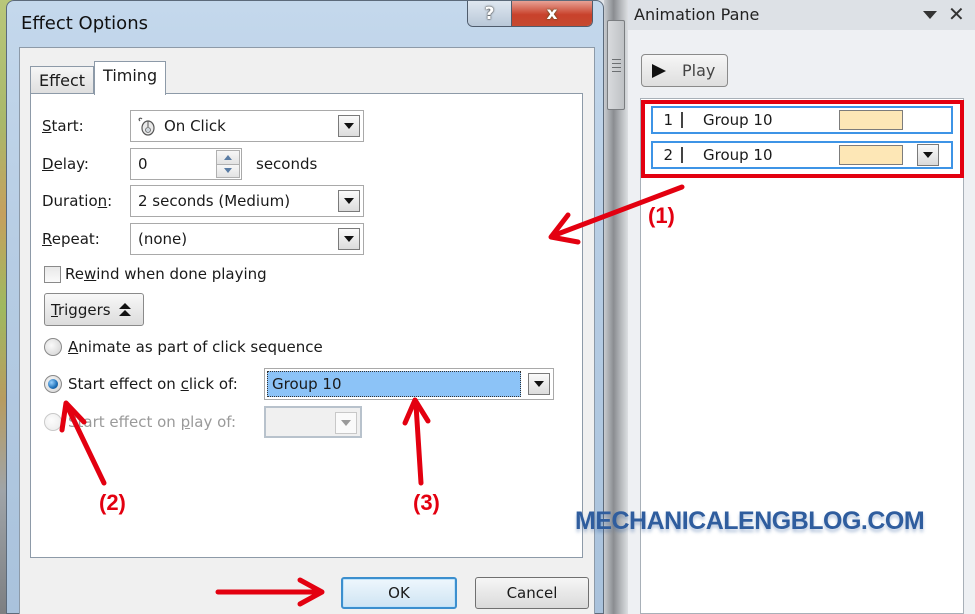 The image size is (975, 614). Describe the element at coordinates (287, 164) in the screenshot. I see `delay-unit: seconds` at that location.